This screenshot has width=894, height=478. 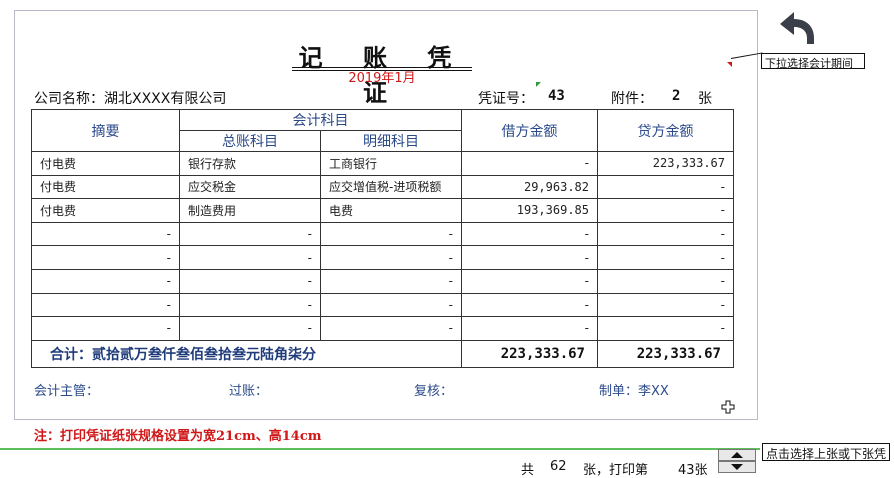 I want to click on previous-voucher-button, so click(x=737, y=455).